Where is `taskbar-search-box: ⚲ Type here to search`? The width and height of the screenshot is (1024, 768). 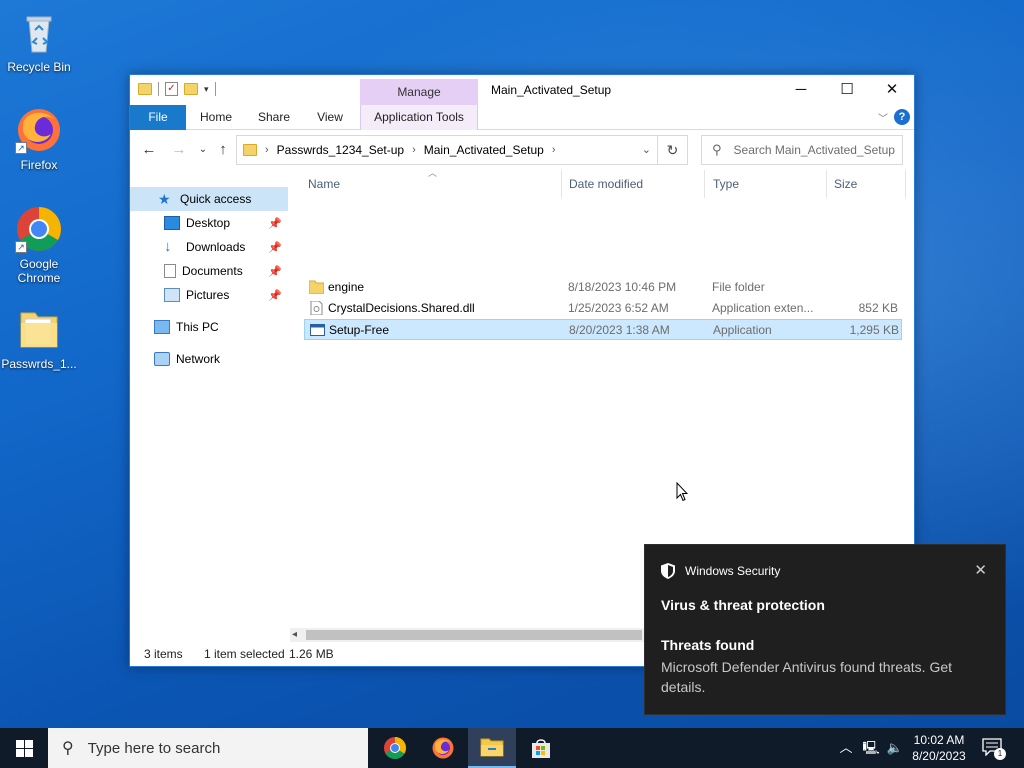
taskbar-search-box: ⚲ Type here to search is located at coordinates (208, 748).